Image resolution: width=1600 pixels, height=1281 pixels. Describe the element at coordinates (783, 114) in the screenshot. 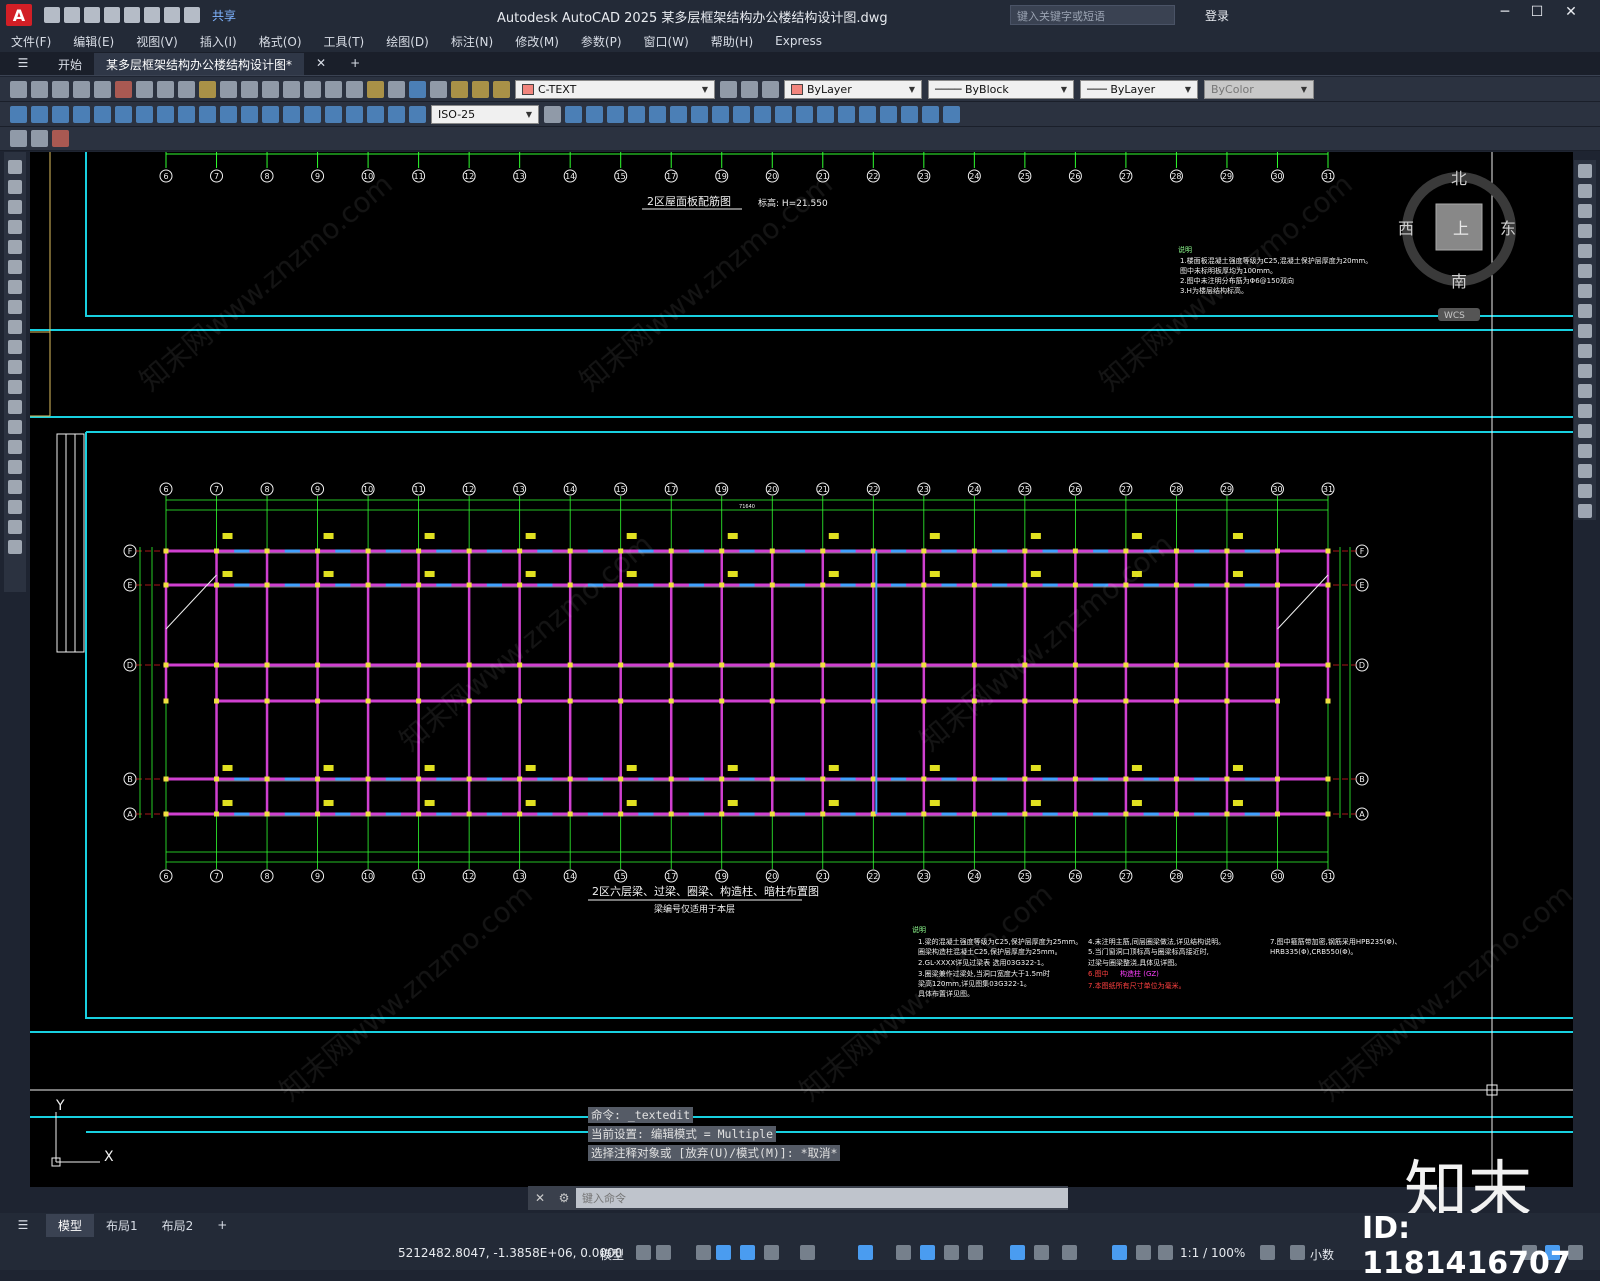

I see `slice-icon` at that location.